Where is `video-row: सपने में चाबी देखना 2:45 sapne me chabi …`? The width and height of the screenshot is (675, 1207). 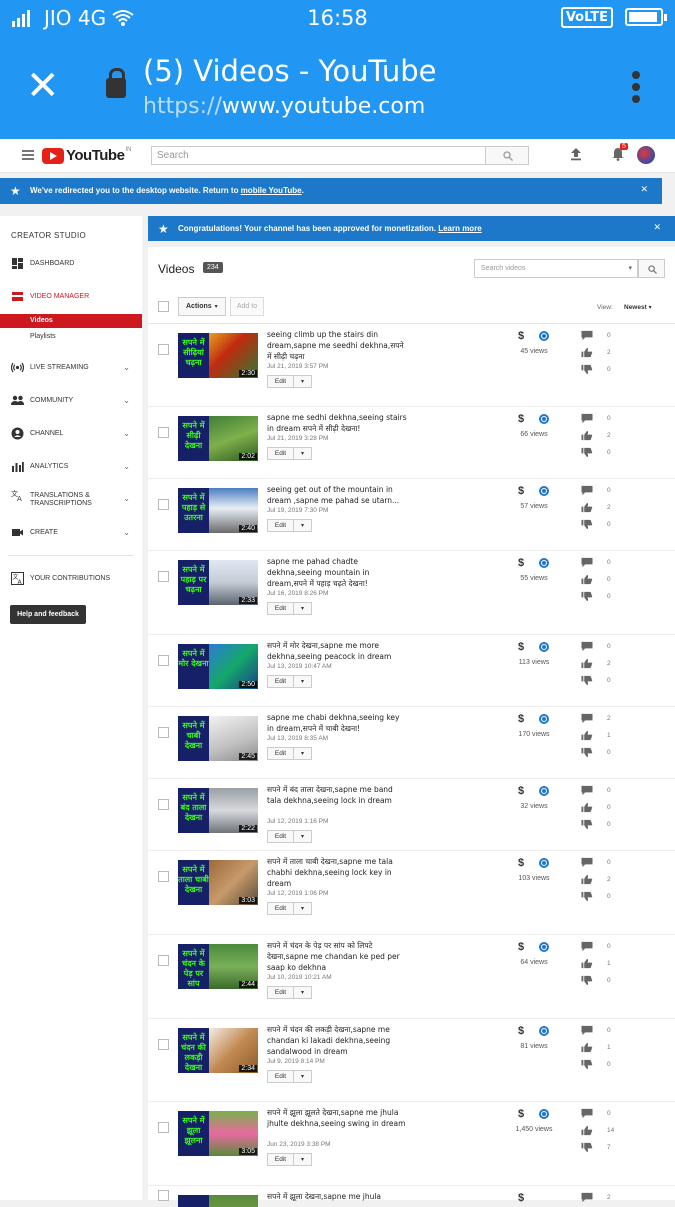 video-row: सपने में चाबी देखना 2:45 sapne me chabi … is located at coordinates (411, 743).